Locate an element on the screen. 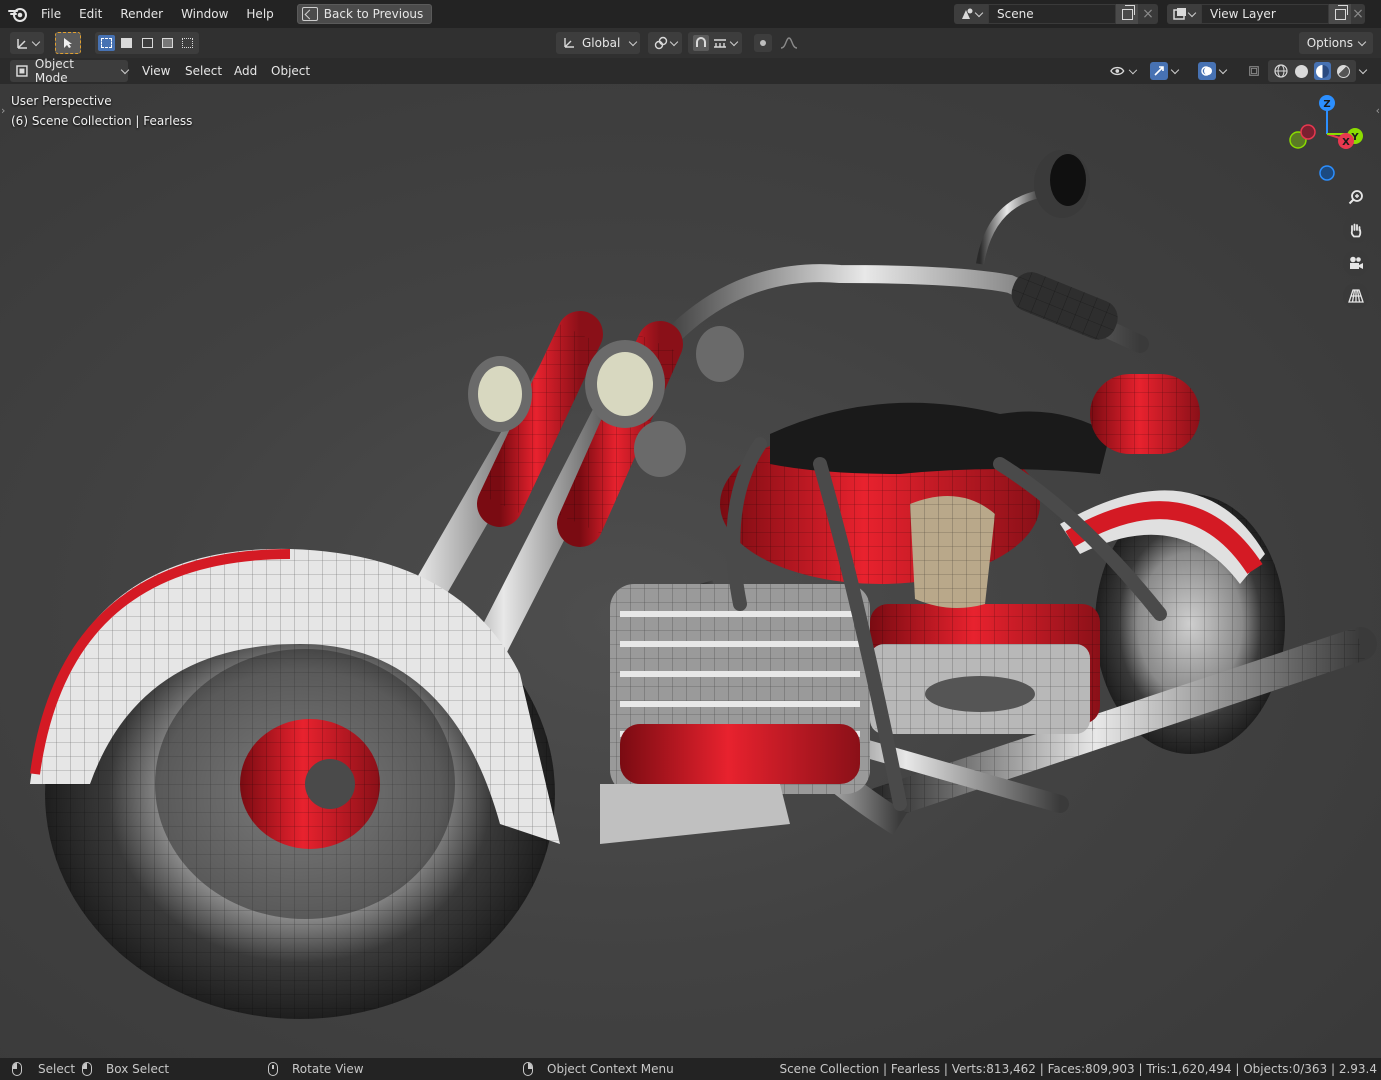 This screenshot has width=1381, height=1080. status-context-menu-label: Object Context Menu is located at coordinates (610, 1069).